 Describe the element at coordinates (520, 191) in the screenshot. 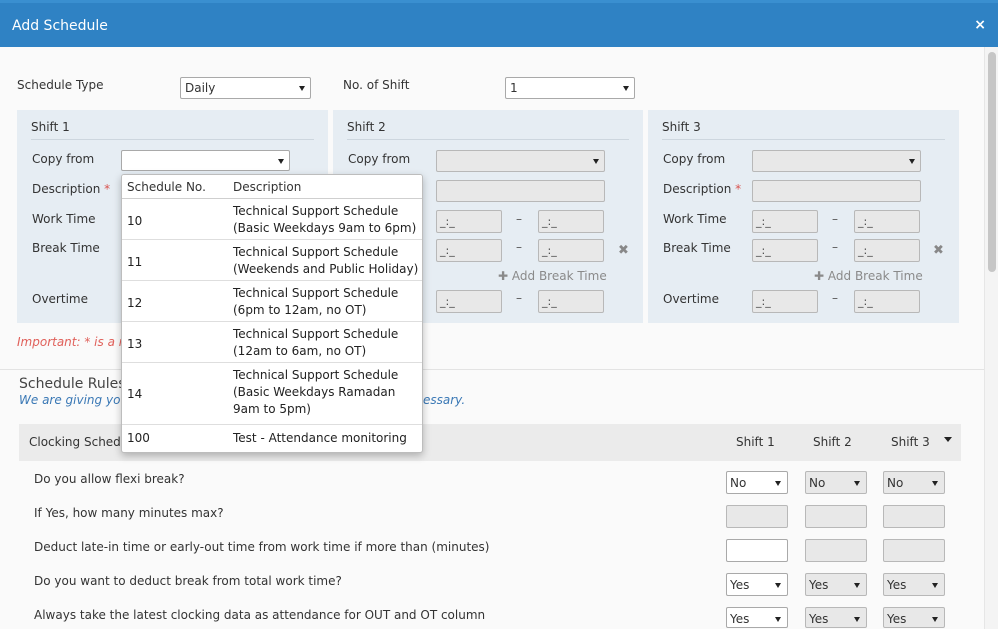

I see `shift-2-description-input` at that location.